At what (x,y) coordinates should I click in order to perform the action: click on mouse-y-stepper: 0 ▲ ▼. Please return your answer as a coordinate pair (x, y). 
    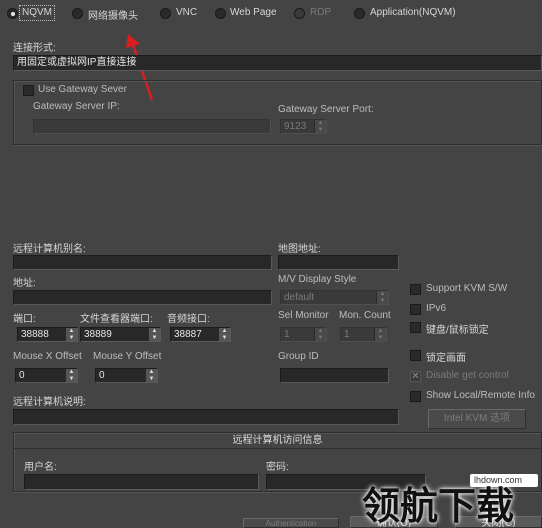
    Looking at the image, I should click on (126, 375).